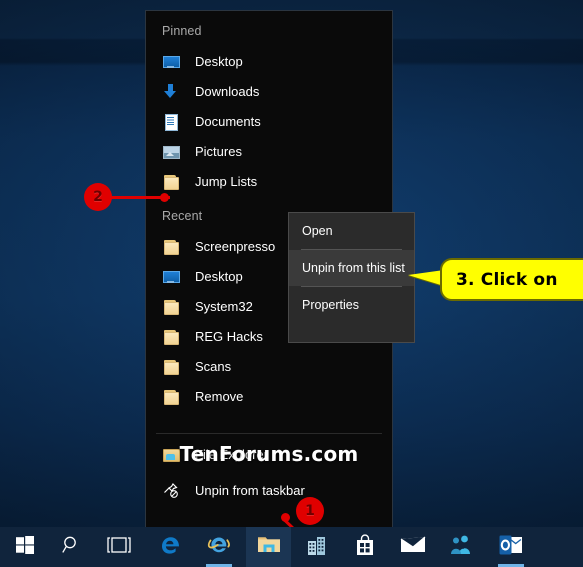 The height and width of the screenshot is (567, 583). I want to click on download-icon, so click(170, 91).